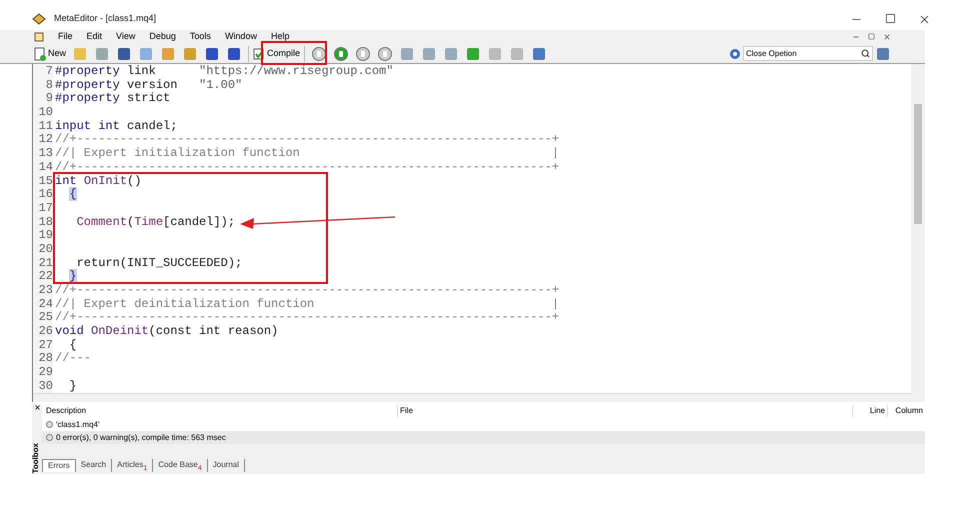 The width and height of the screenshot is (971, 506). What do you see at coordinates (918, 233) in the screenshot?
I see `vertical-scrollbar` at bounding box center [918, 233].